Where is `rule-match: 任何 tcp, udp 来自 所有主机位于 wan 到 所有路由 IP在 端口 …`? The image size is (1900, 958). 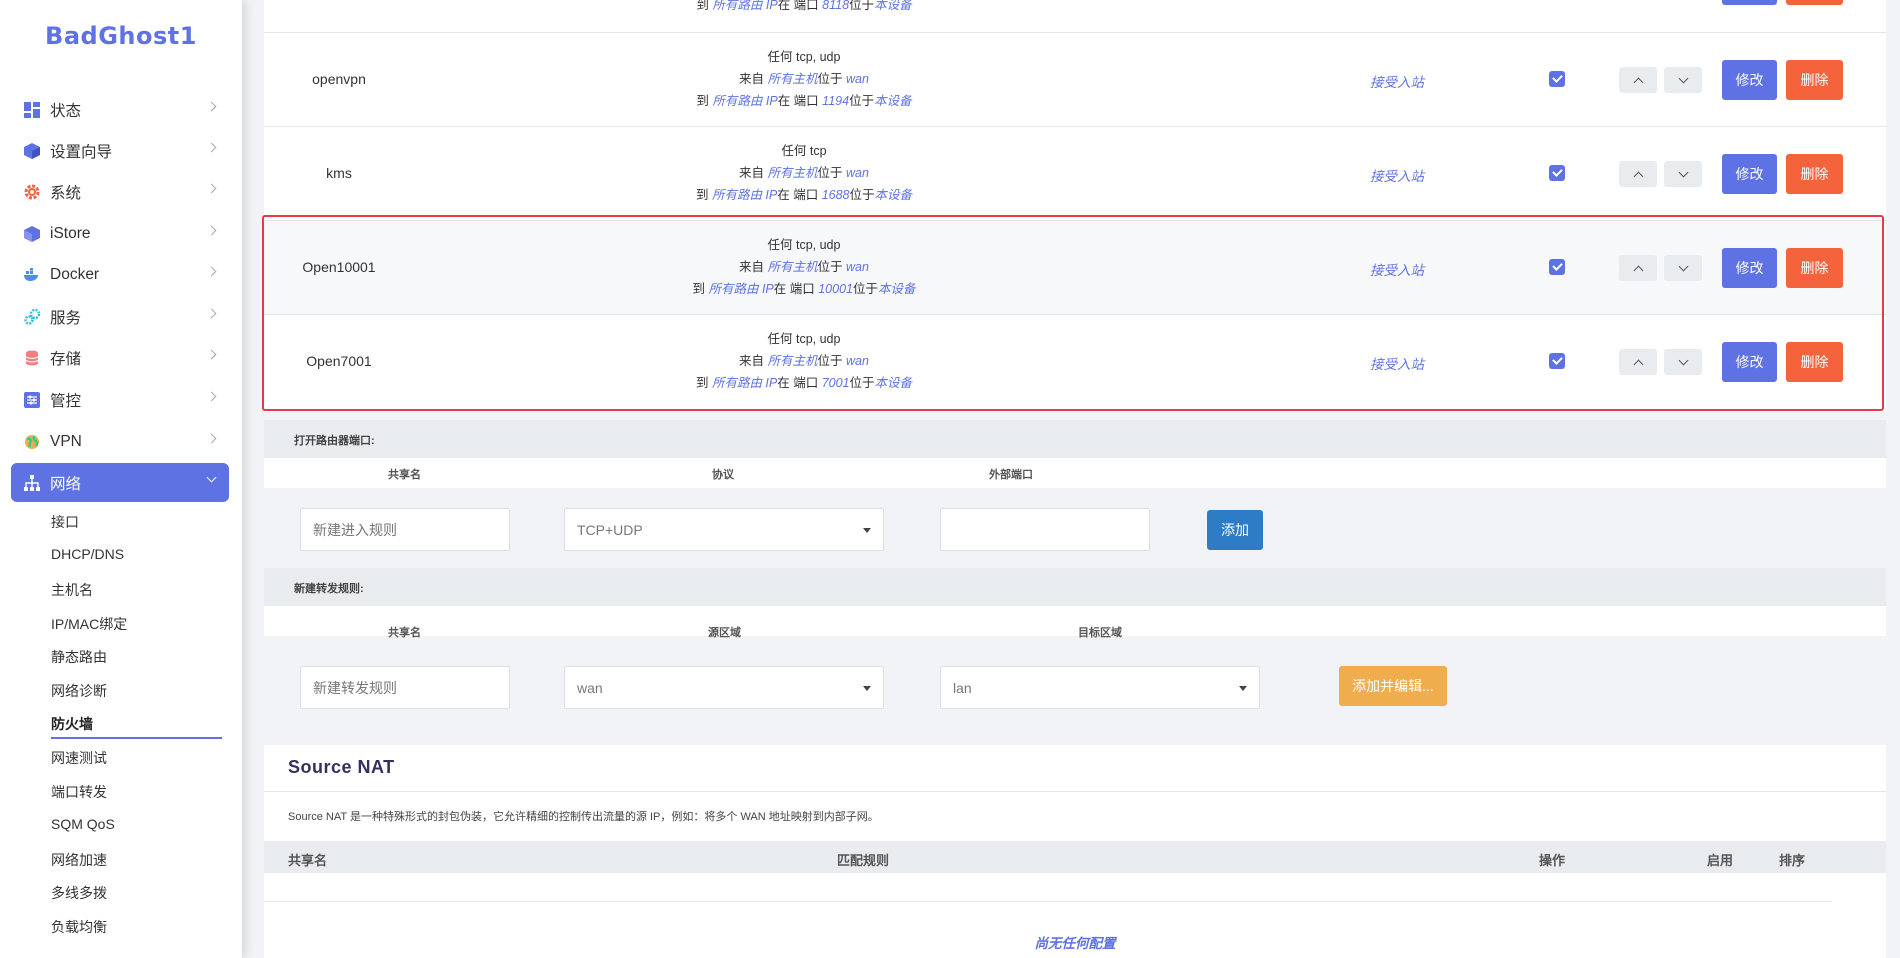 rule-match: 任何 tcp, udp 来自 所有主机位于 wan 到 所有路由 IP在 端口 … is located at coordinates (804, 267).